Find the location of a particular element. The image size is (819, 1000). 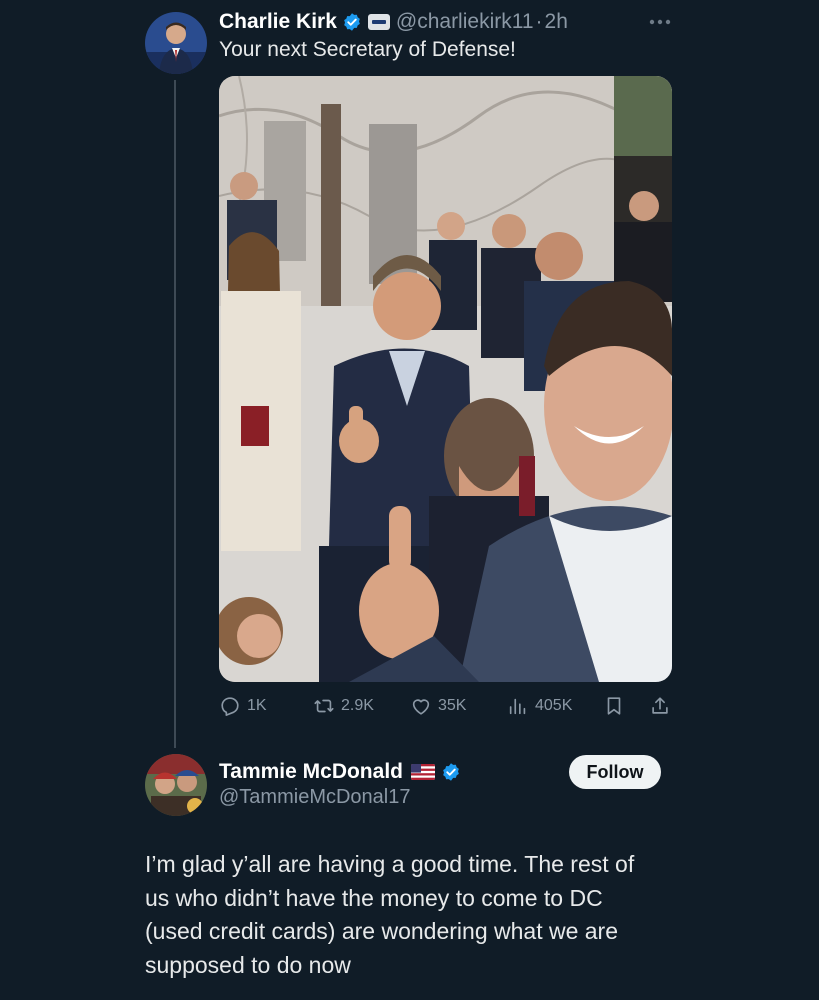

author-avatar is located at coordinates (176, 43).